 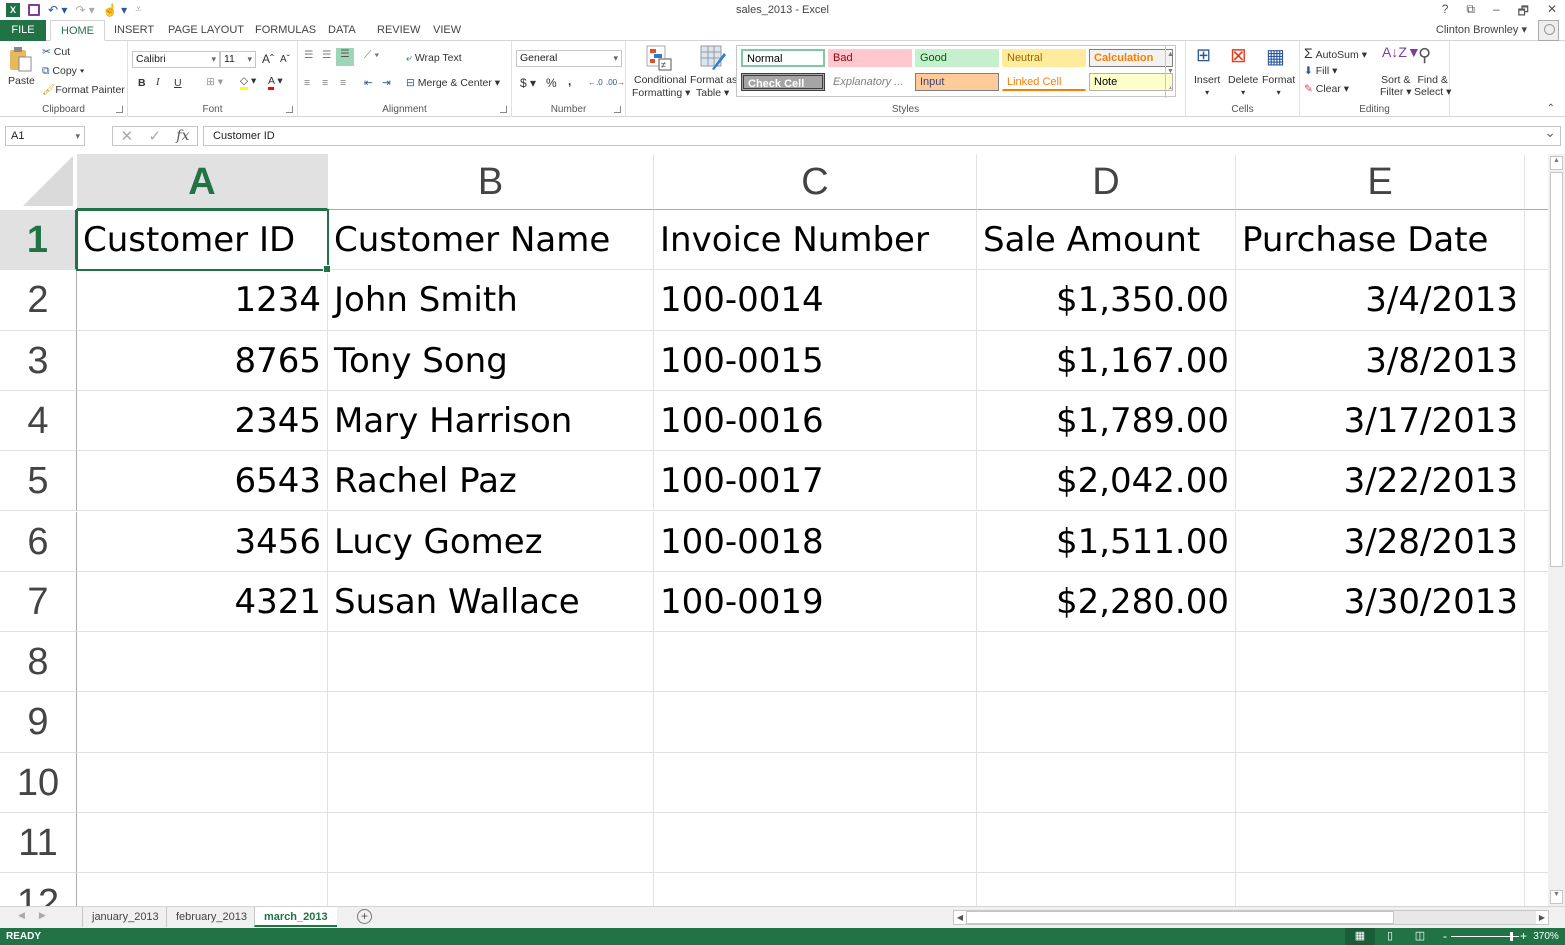 I want to click on cell-b12, so click(x=491, y=889).